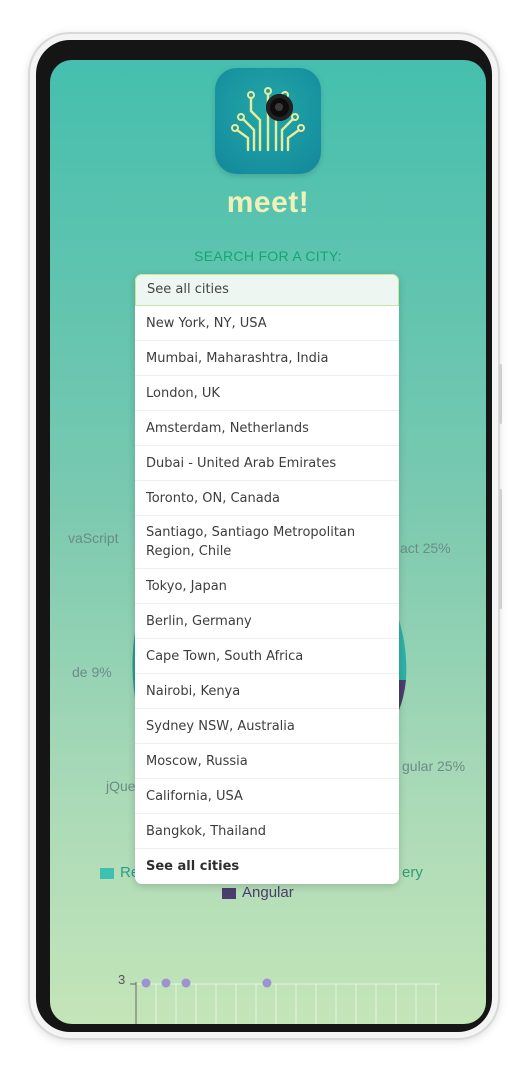 This screenshot has height=1080, width=528. What do you see at coordinates (267, 463) in the screenshot?
I see `suggestion-item: Dubai - United Arab Emirates` at bounding box center [267, 463].